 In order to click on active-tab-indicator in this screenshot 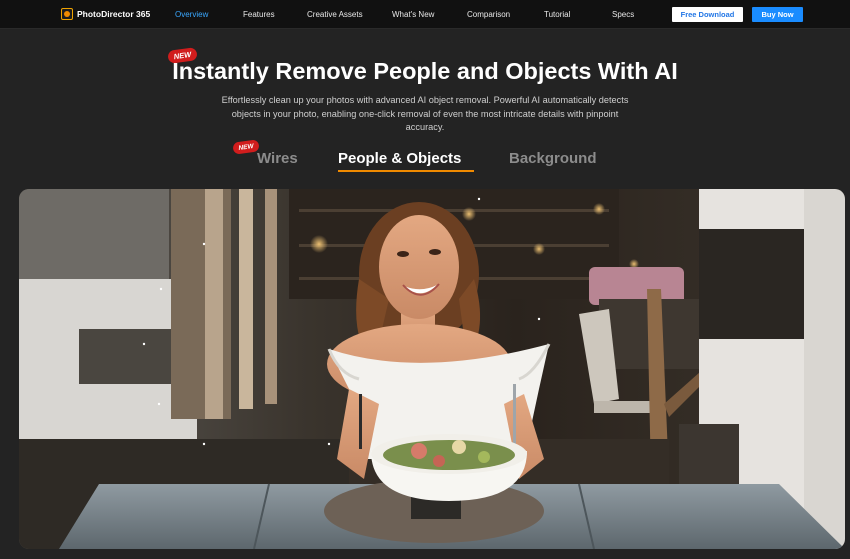, I will do `click(406, 171)`.